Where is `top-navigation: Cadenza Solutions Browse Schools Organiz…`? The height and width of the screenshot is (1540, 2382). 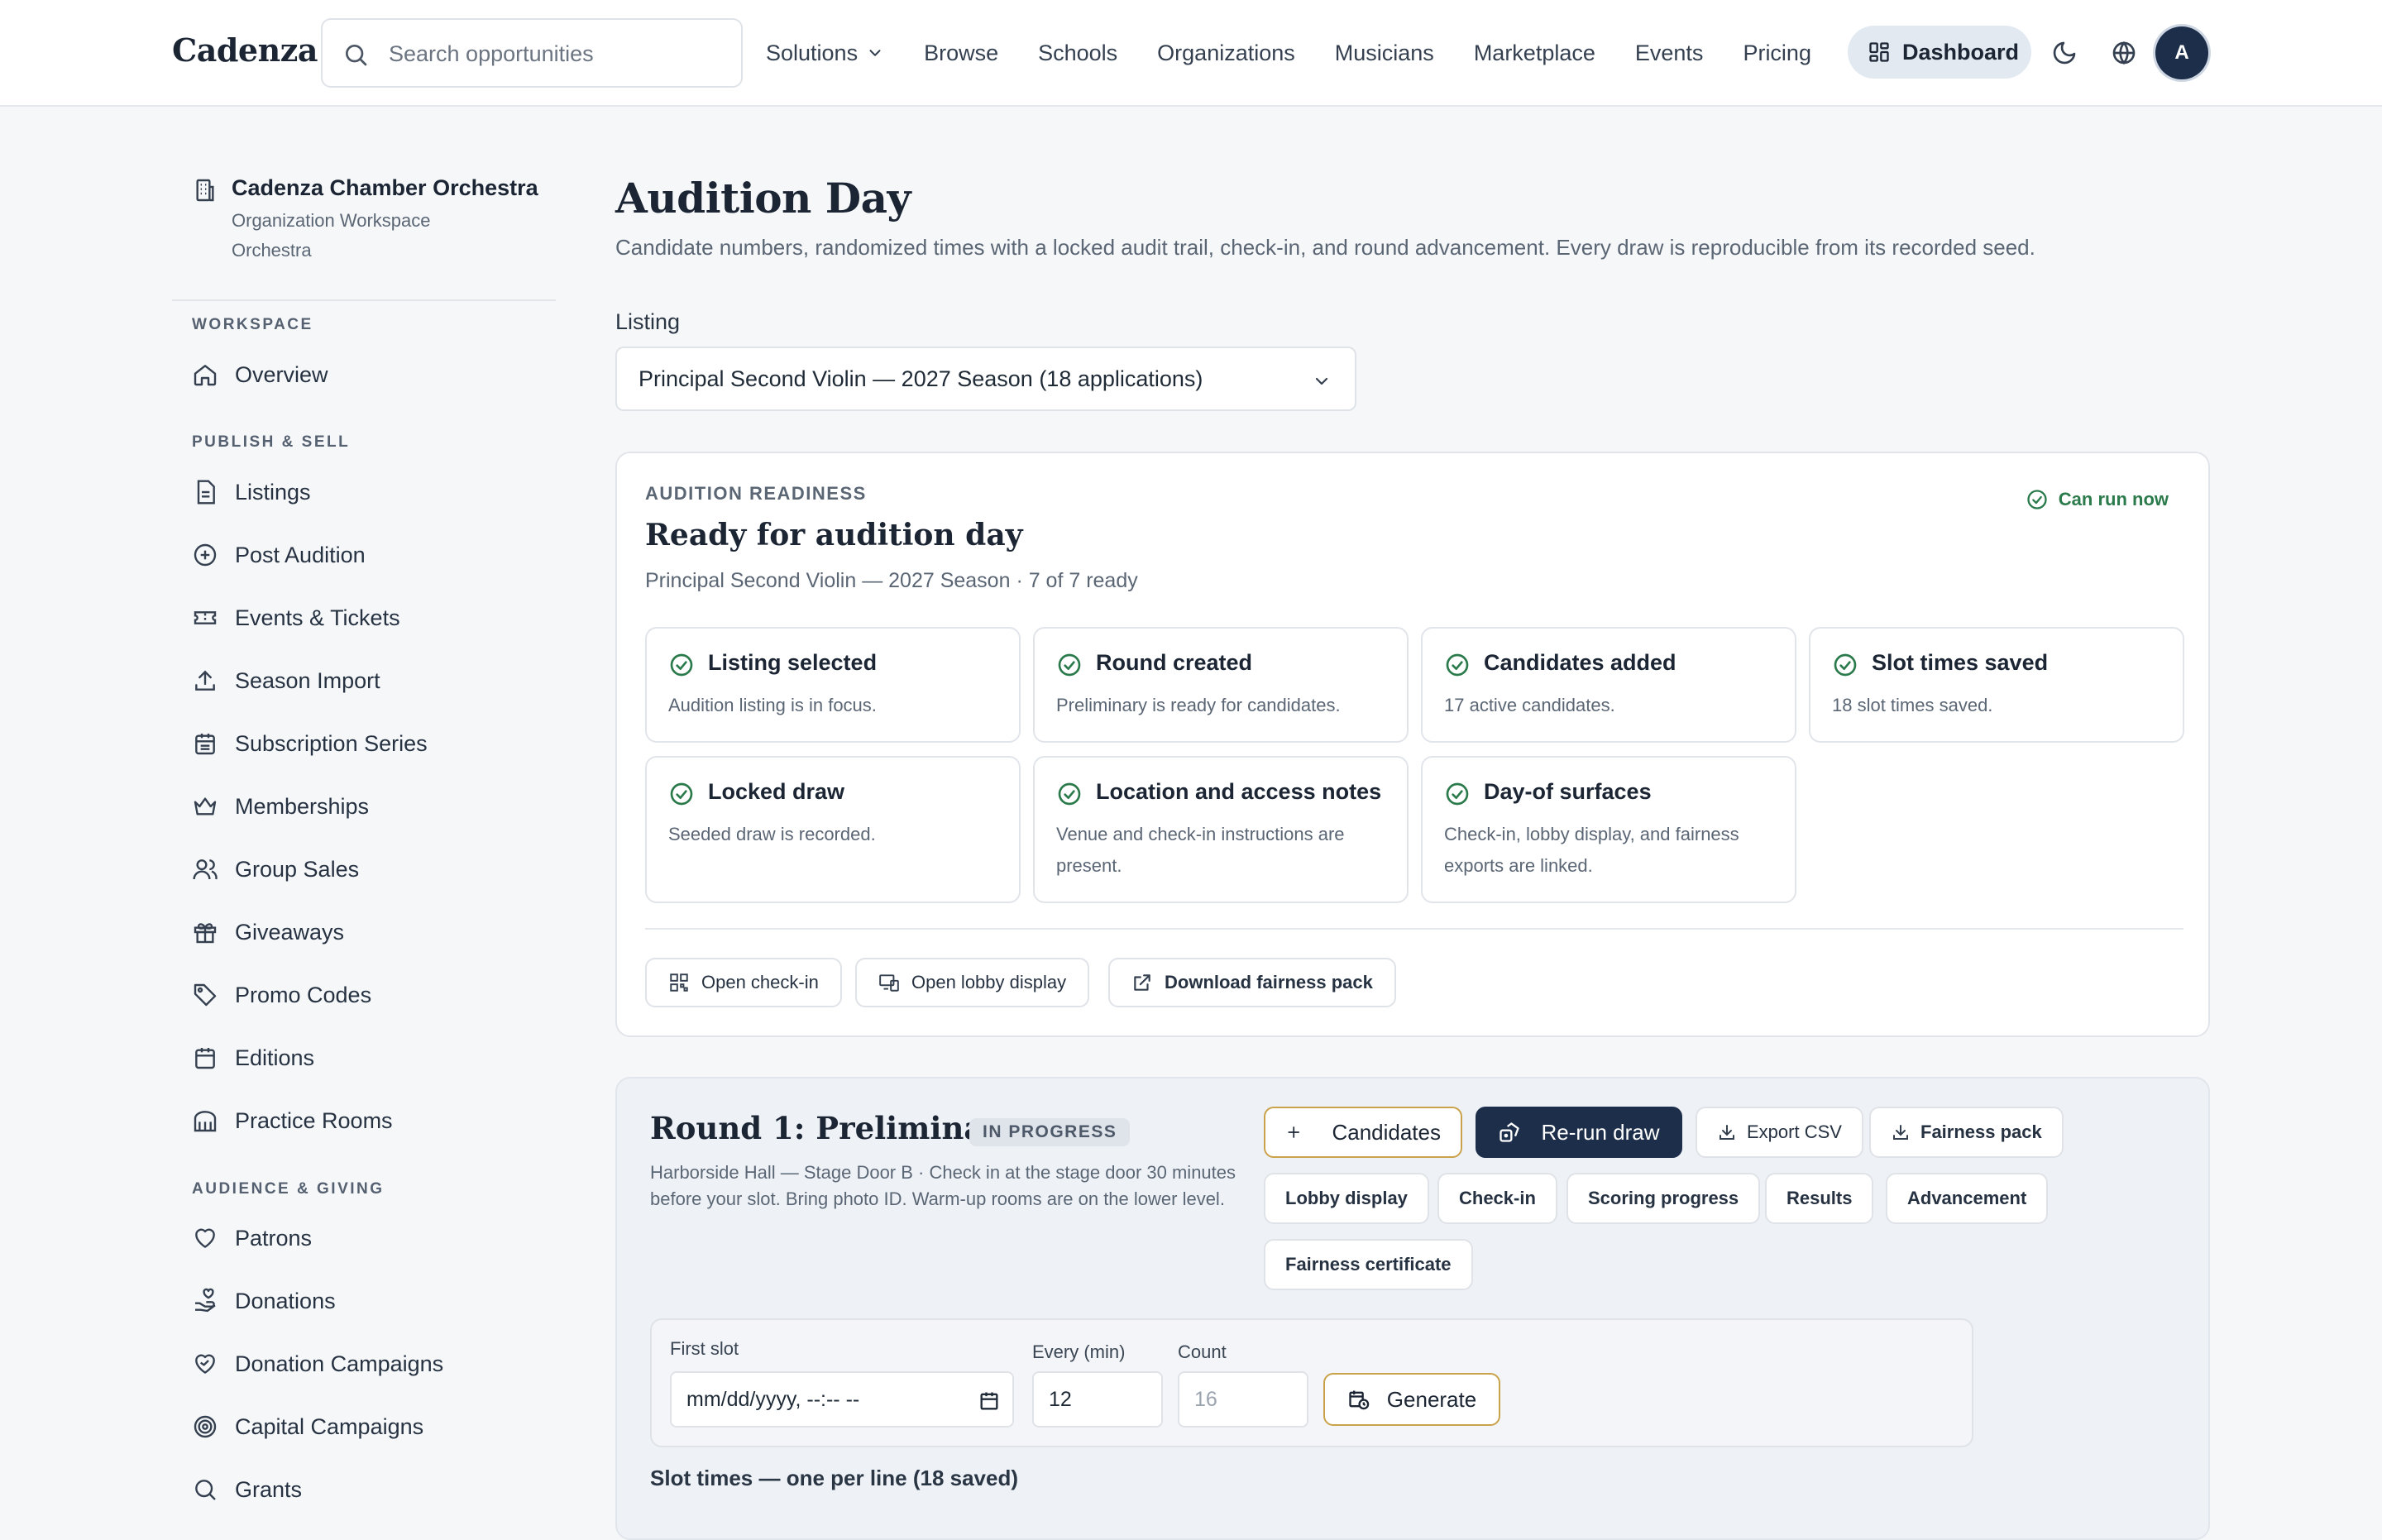 top-navigation: Cadenza Solutions Browse Schools Organiz… is located at coordinates (1191, 53).